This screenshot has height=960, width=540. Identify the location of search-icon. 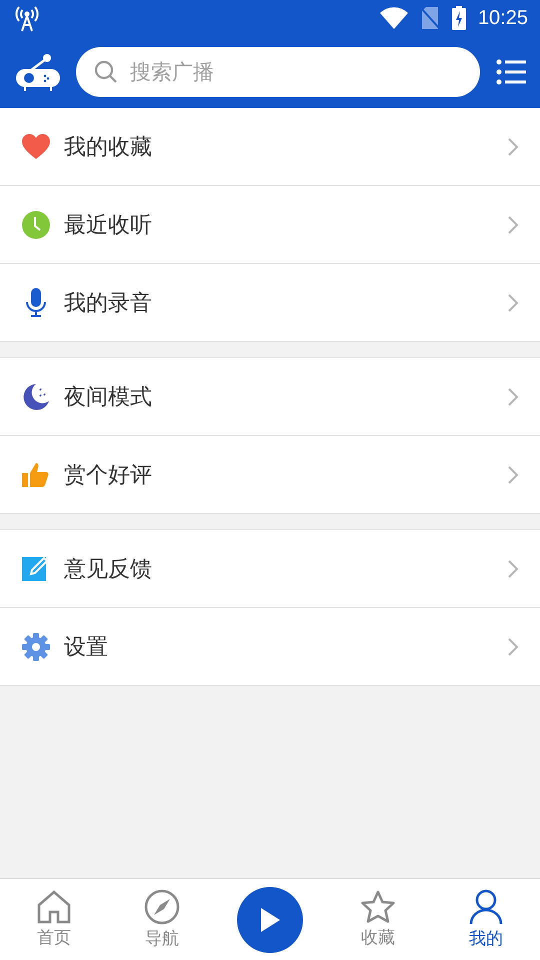
(106, 72).